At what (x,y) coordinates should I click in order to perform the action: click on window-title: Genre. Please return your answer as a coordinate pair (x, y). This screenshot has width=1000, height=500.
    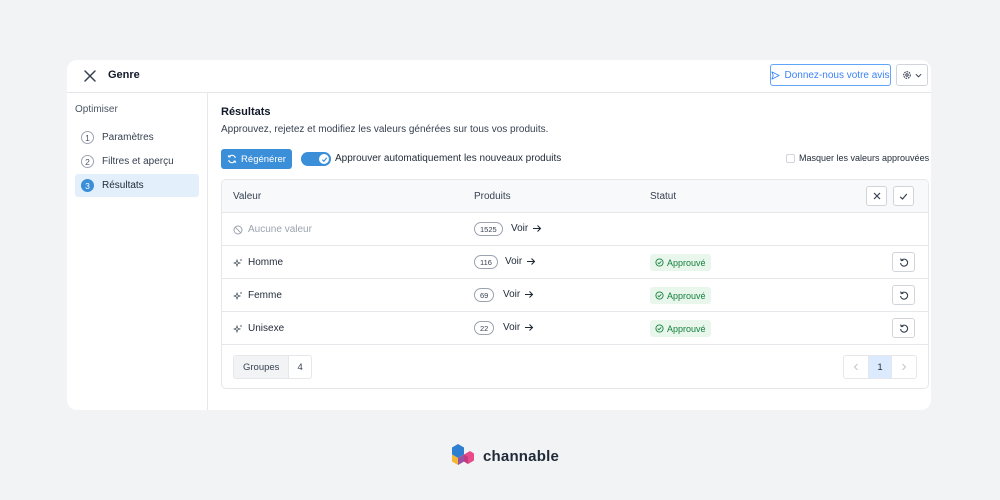
    Looking at the image, I should click on (124, 75).